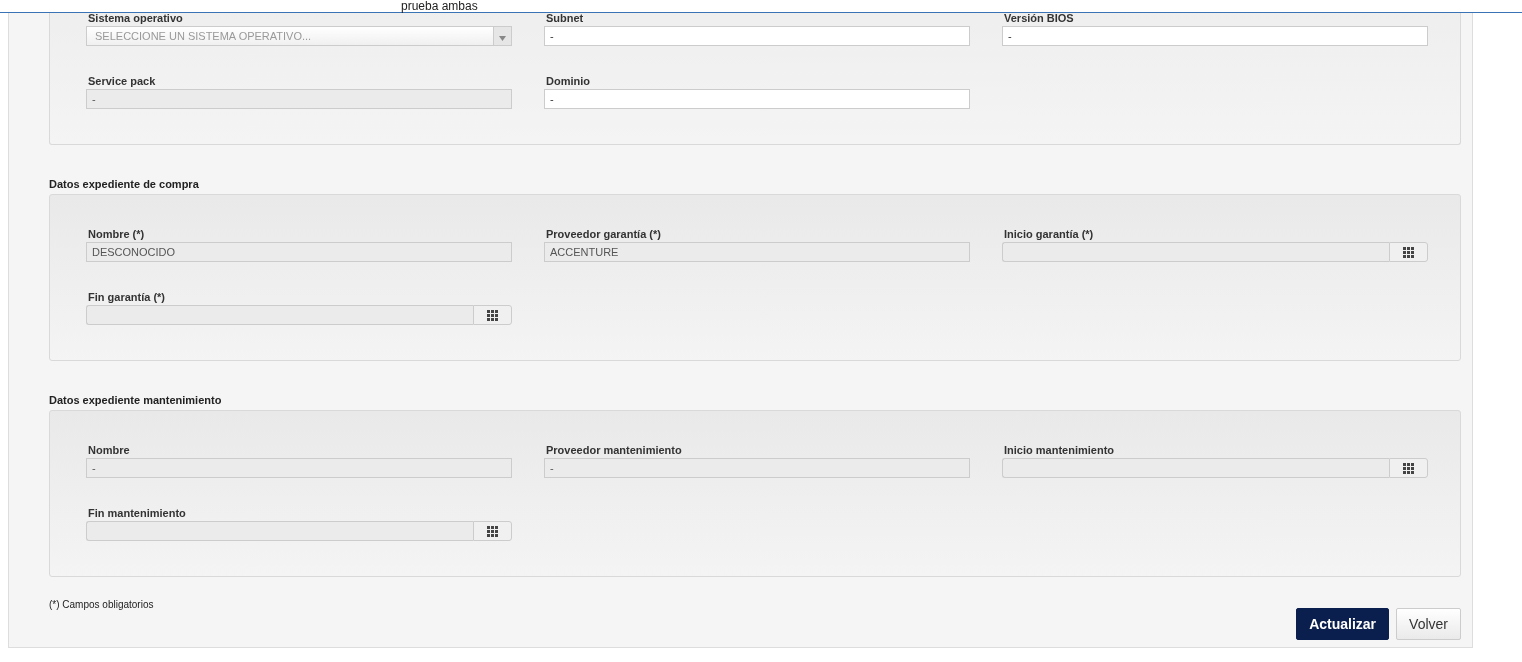  I want to click on field-label: Proveedor mantenimiento, so click(614, 450).